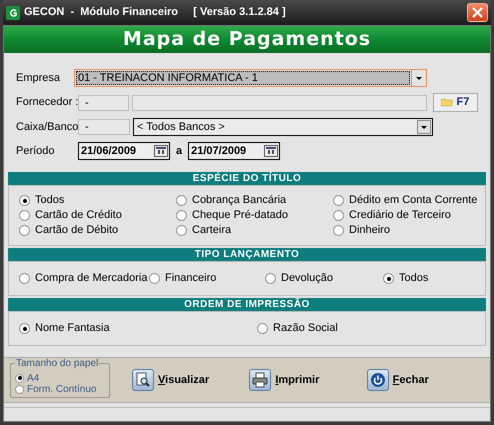 The height and width of the screenshot is (425, 494). I want to click on option-label: Cobrança Bancária, so click(239, 200).